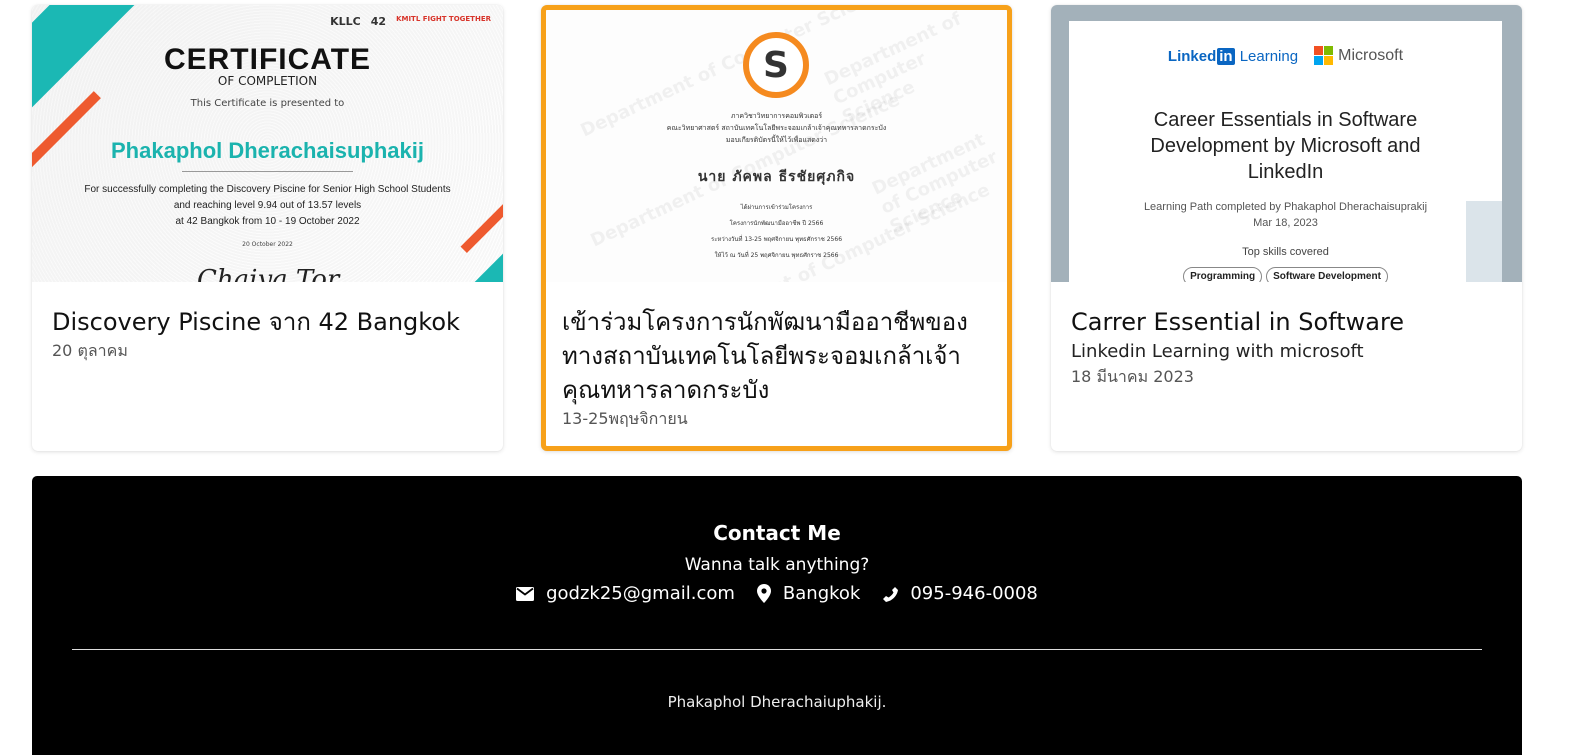  Describe the element at coordinates (267, 103) in the screenshot. I see `certificate-presented-text: This Certificate is presented to` at that location.